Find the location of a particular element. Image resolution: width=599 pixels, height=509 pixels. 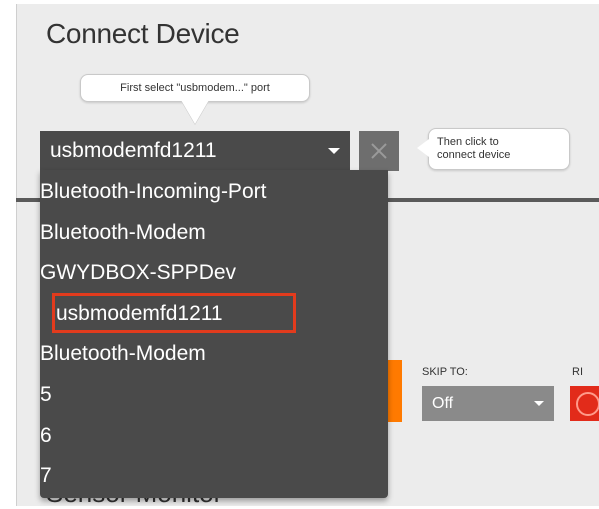

skip-to-select: Off is located at coordinates (488, 403).